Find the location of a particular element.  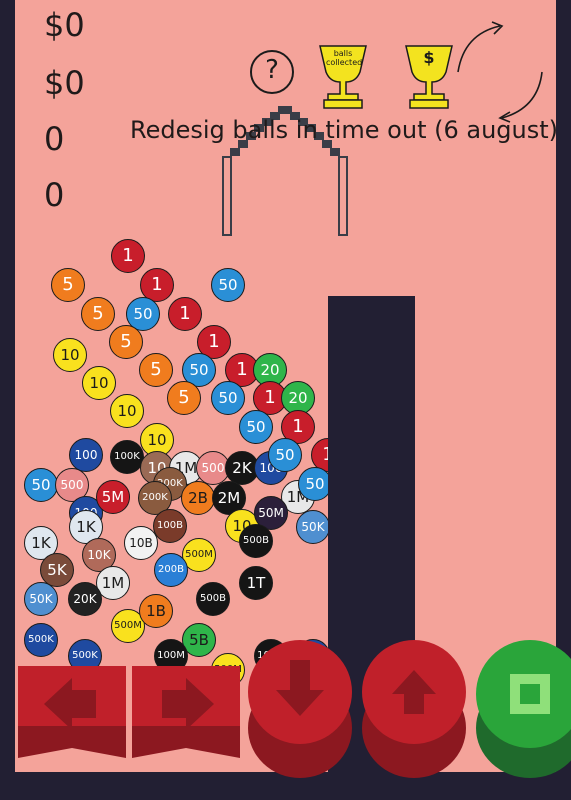

help-button: ? is located at coordinates (272, 74).